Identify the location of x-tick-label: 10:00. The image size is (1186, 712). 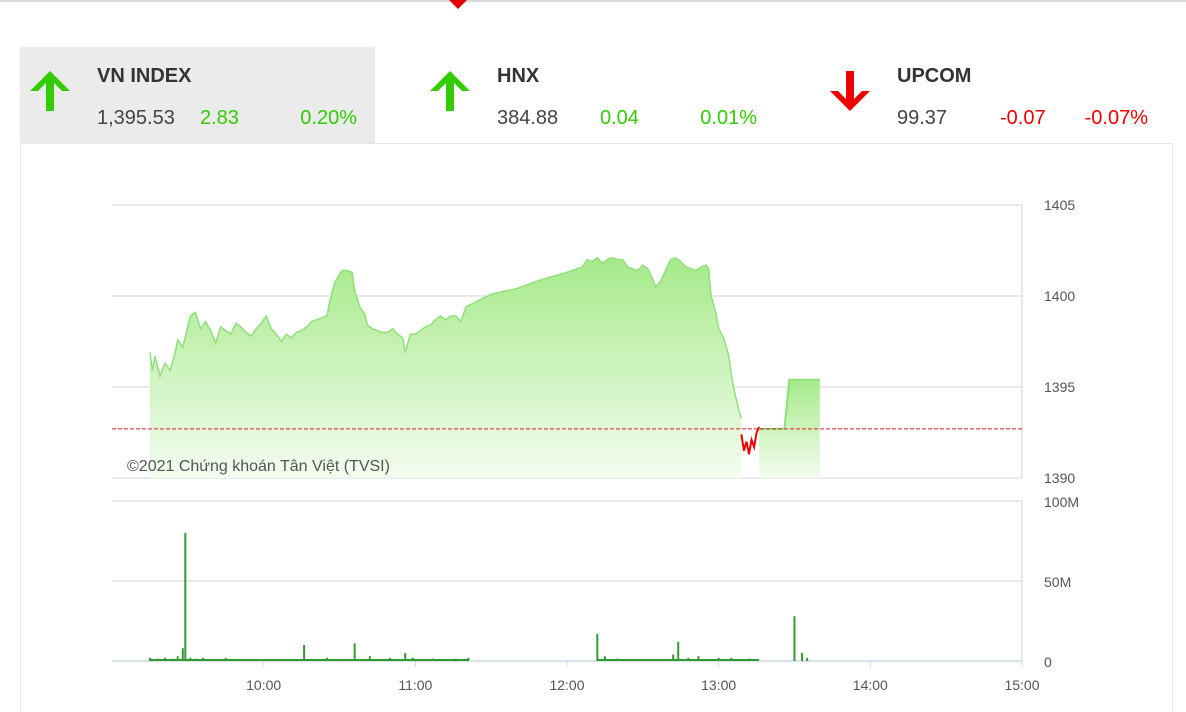
(263, 685).